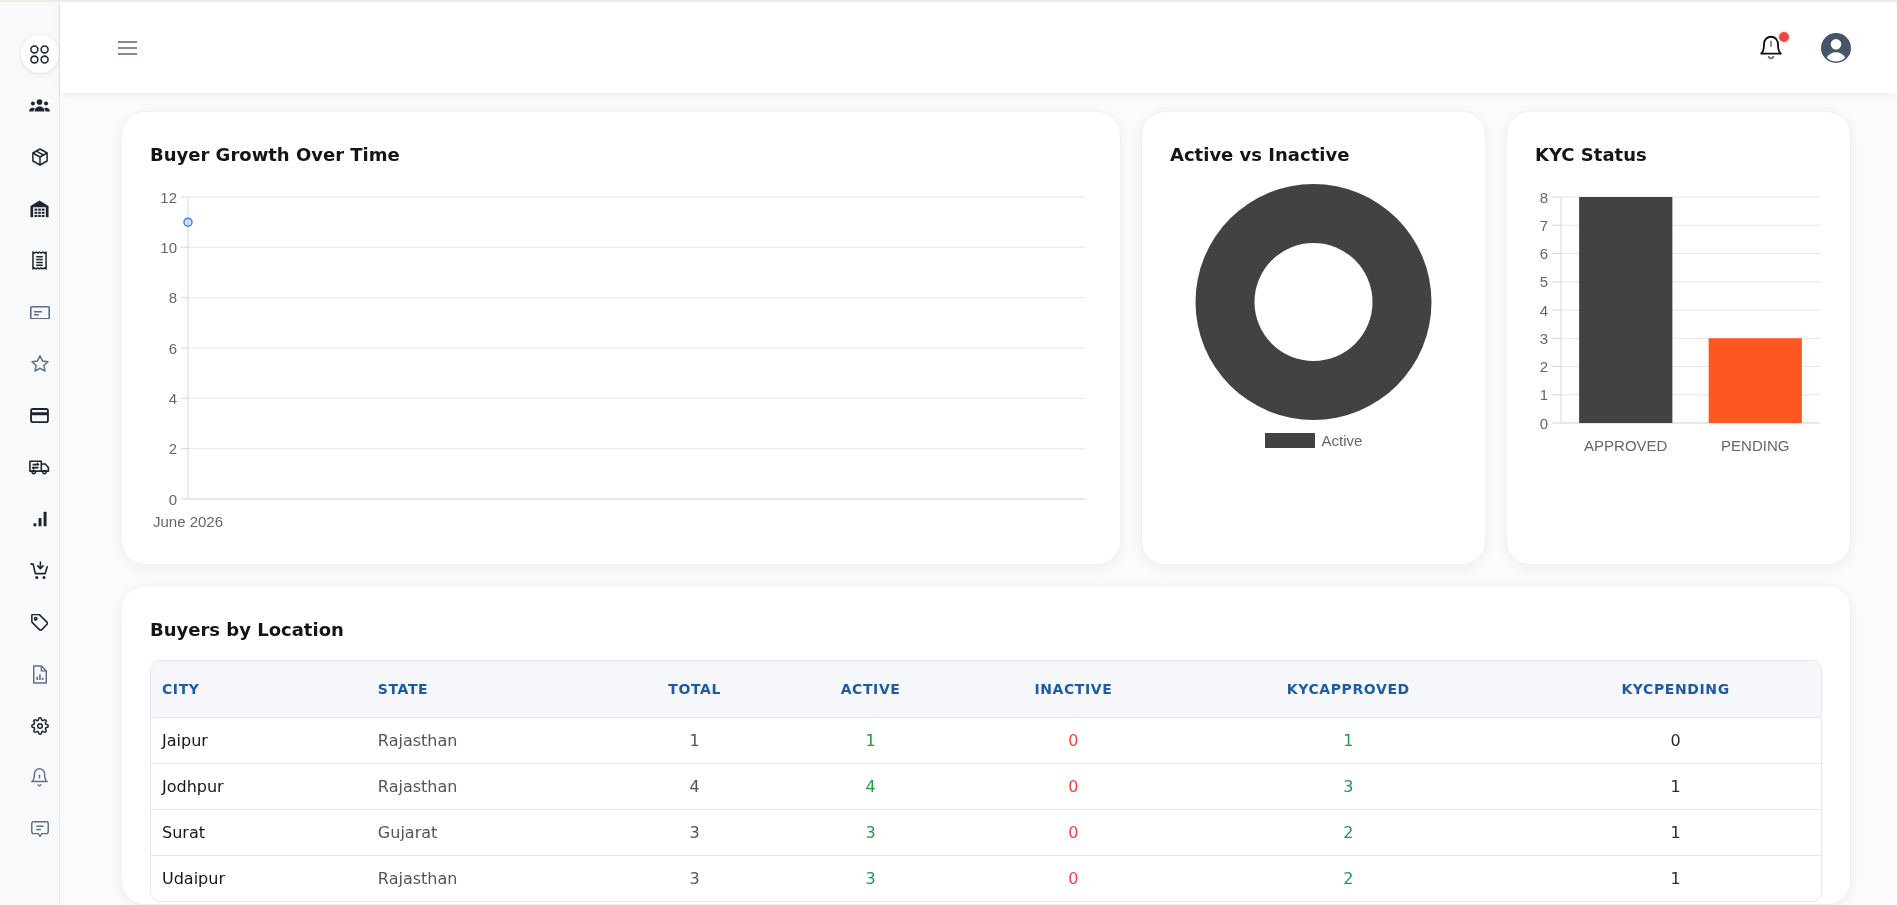 This screenshot has width=1897, height=905. I want to click on chart-title: Active vs Inactive, so click(1260, 155).